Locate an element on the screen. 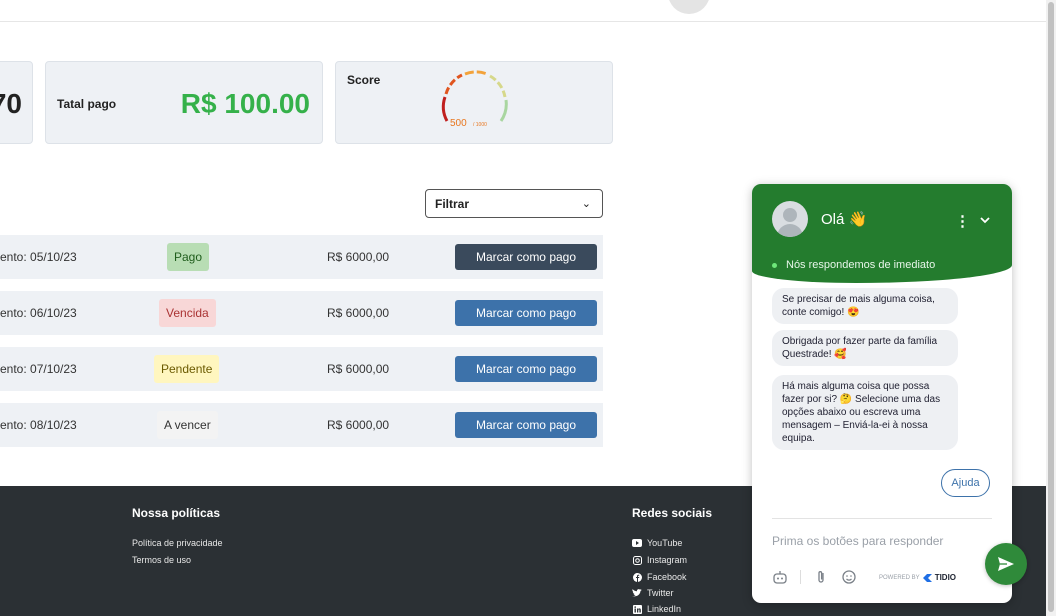  partial-value: 70 is located at coordinates (11, 103).